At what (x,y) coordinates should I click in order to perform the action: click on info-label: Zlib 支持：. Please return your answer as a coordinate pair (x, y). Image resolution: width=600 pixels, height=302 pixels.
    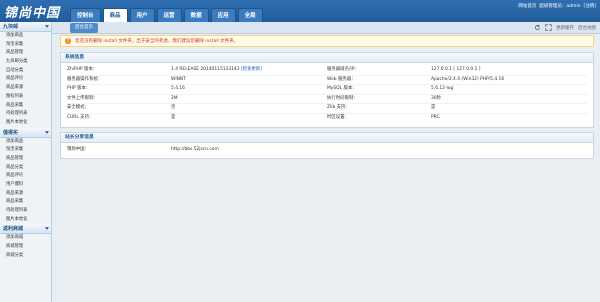
    Looking at the image, I should click on (338, 108).